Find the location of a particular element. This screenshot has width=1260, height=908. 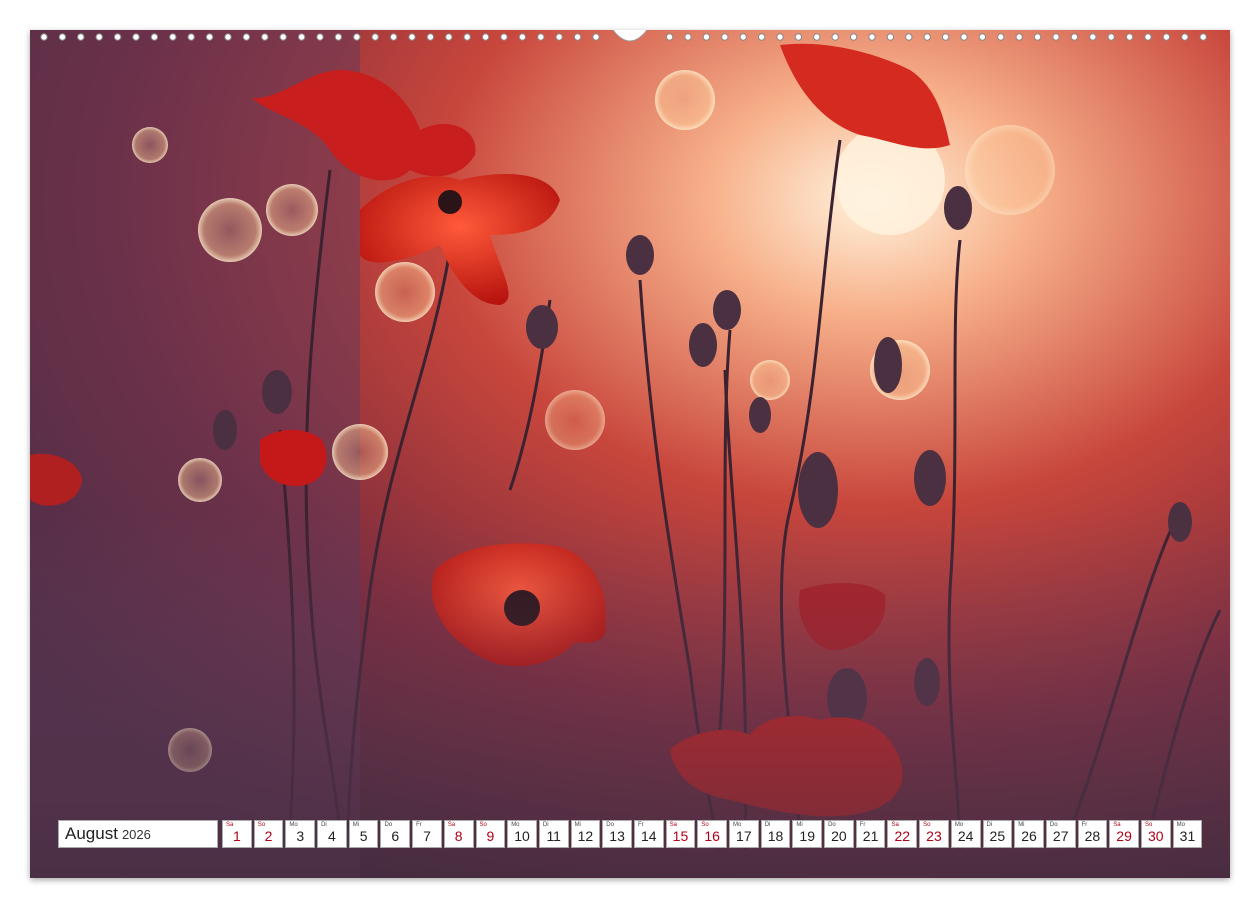

day-number: 12 is located at coordinates (585, 836).